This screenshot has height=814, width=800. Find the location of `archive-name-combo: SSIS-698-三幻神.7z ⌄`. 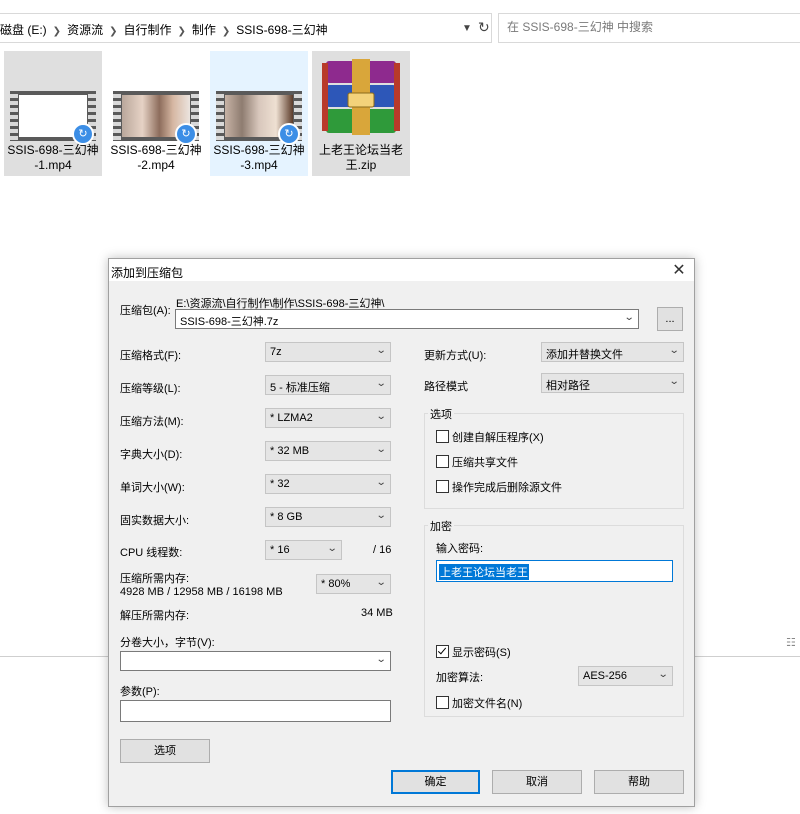

archive-name-combo: SSIS-698-三幻神.7z ⌄ is located at coordinates (407, 319).